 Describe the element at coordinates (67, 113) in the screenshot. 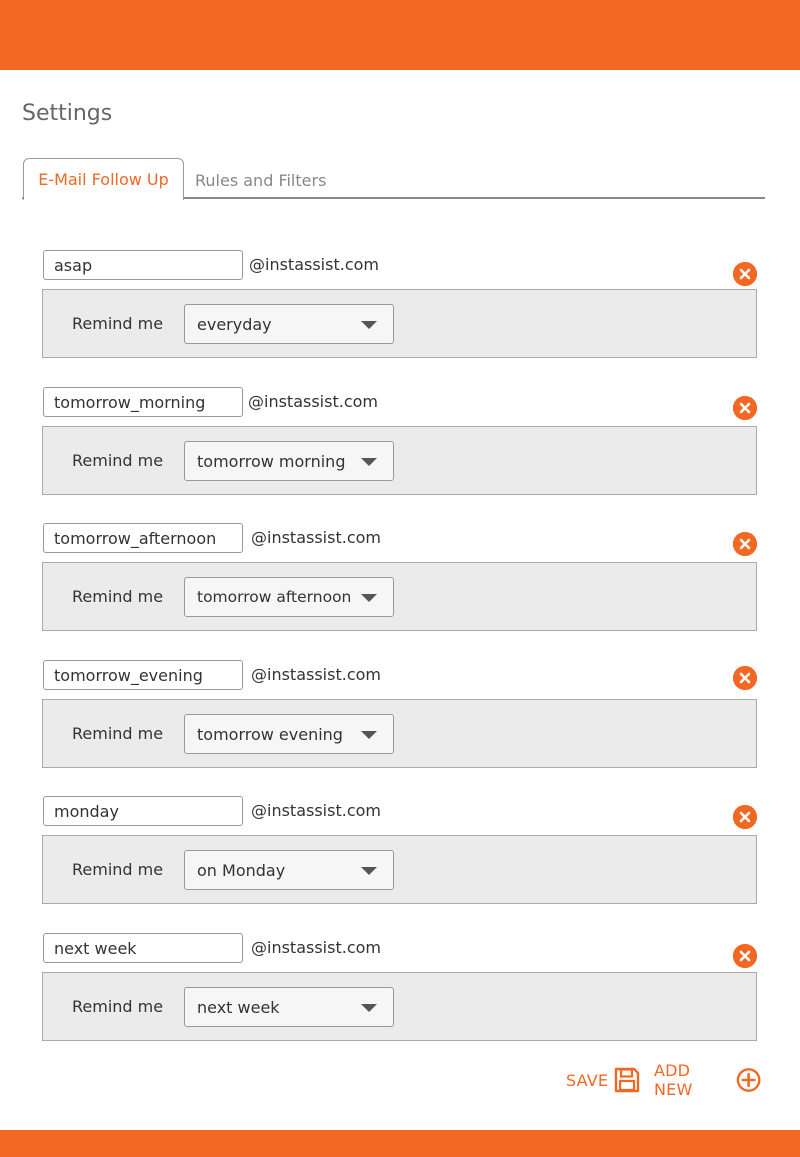

I see `page-title: Settings` at that location.